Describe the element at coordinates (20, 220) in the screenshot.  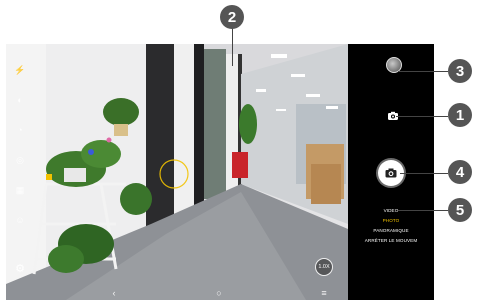
I see `beauty-icon: ☺` at that location.